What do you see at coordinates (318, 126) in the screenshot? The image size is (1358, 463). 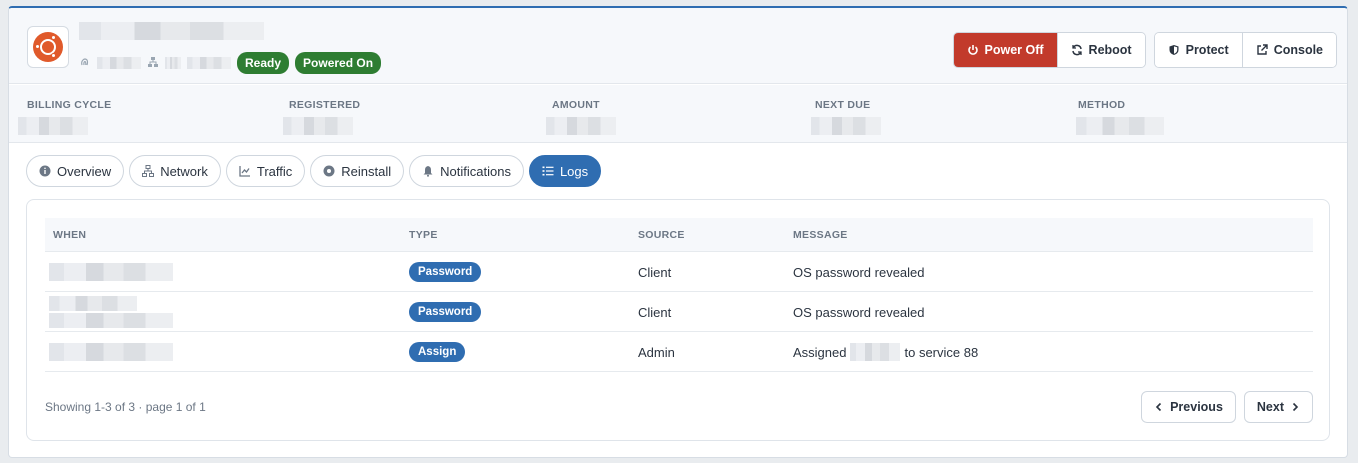 I see `registered-value-redacted` at bounding box center [318, 126].